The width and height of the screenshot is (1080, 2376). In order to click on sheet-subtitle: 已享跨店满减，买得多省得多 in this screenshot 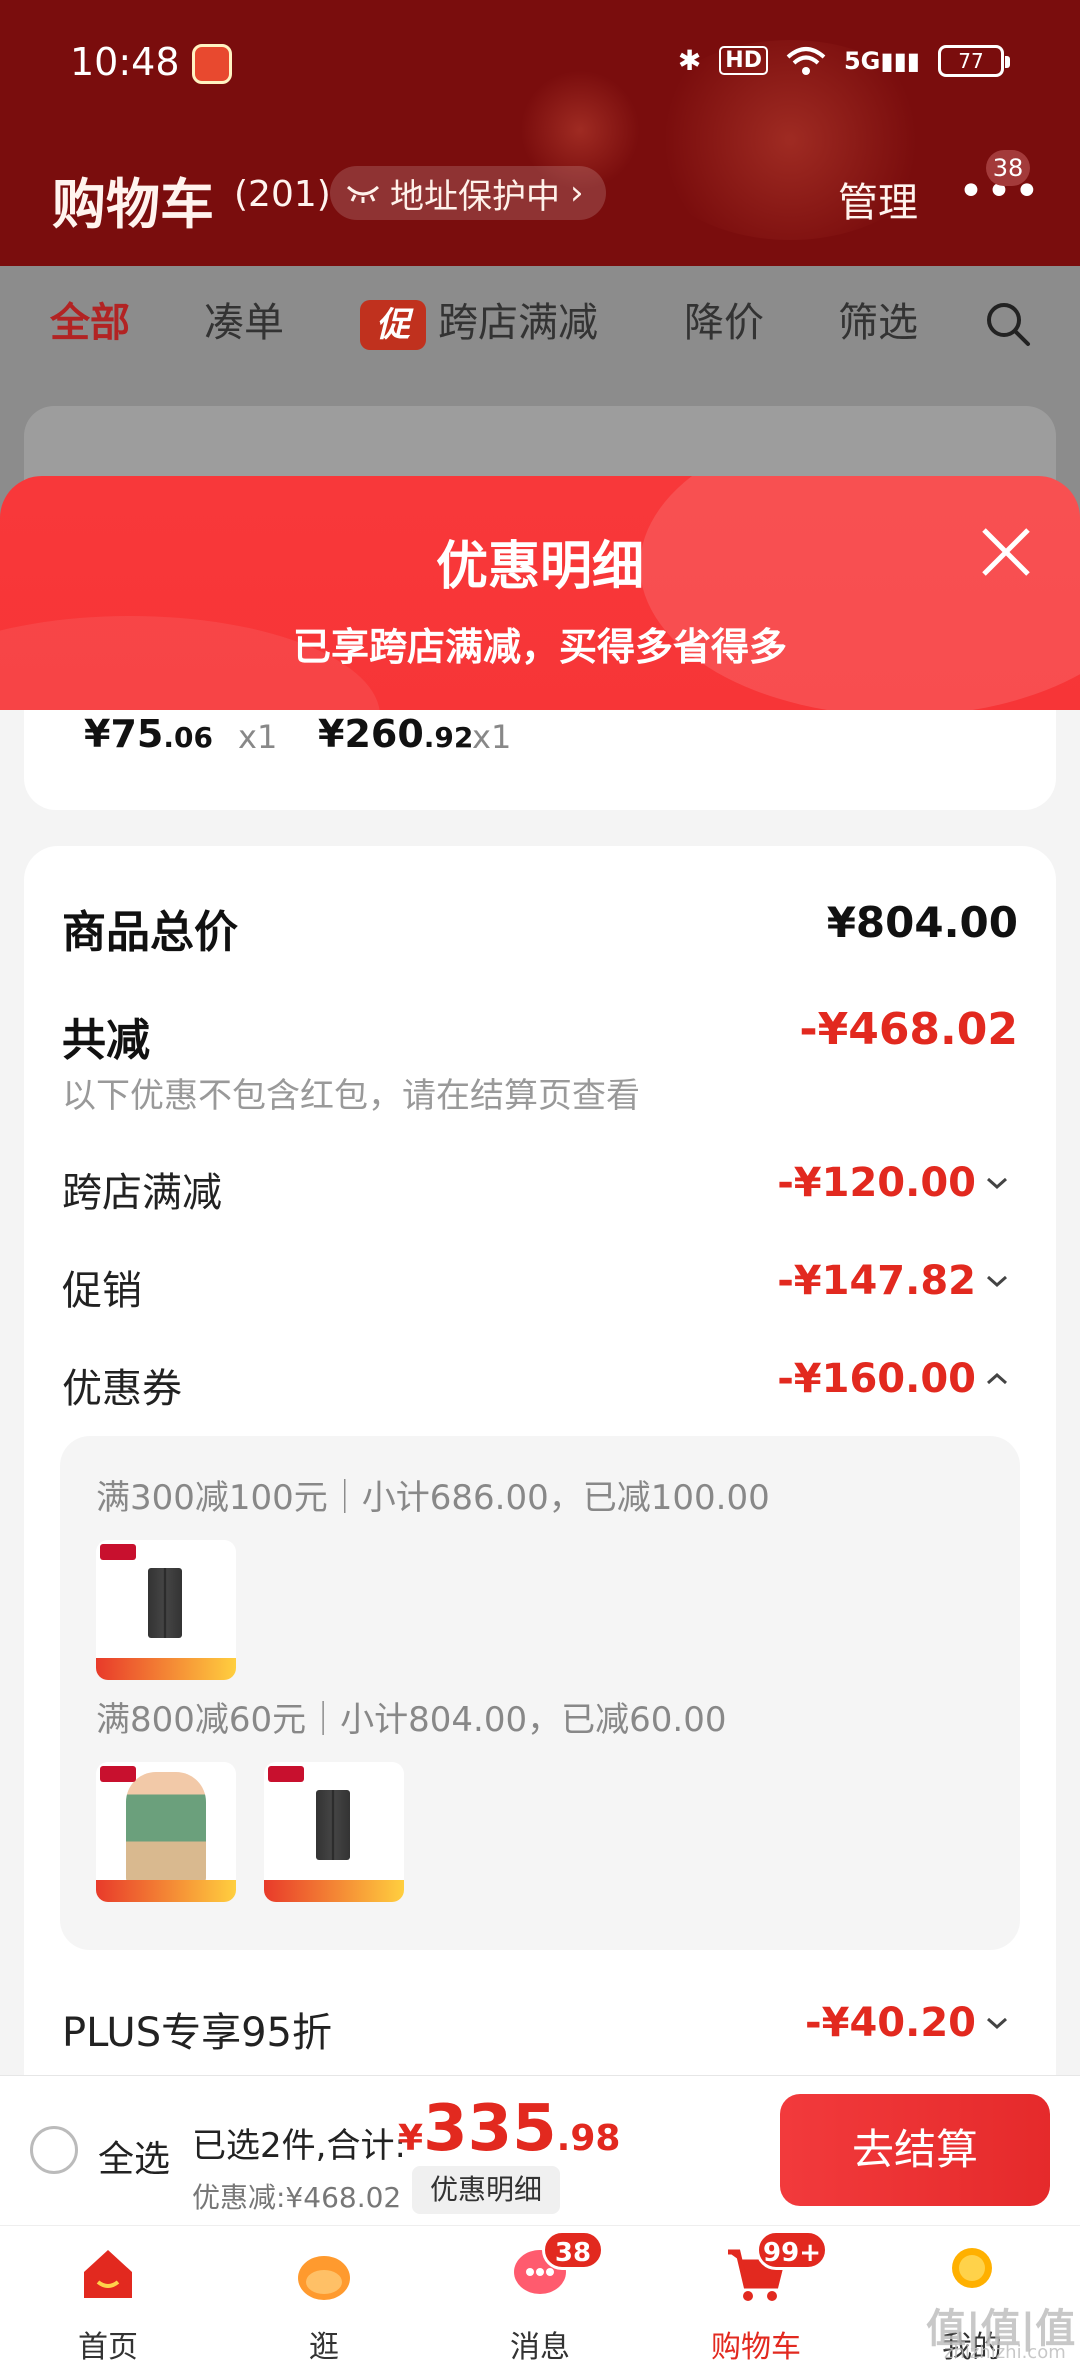, I will do `click(539, 647)`.